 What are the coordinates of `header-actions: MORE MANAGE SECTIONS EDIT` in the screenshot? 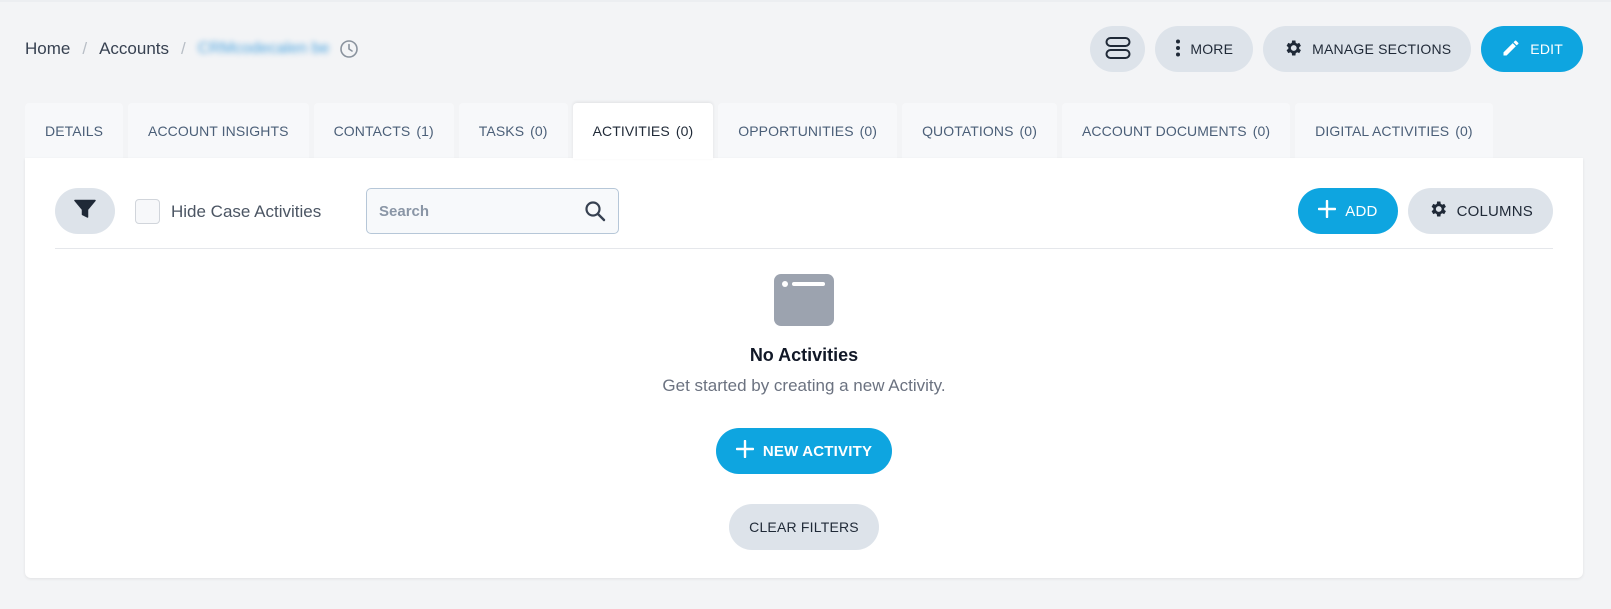 It's located at (1336, 49).